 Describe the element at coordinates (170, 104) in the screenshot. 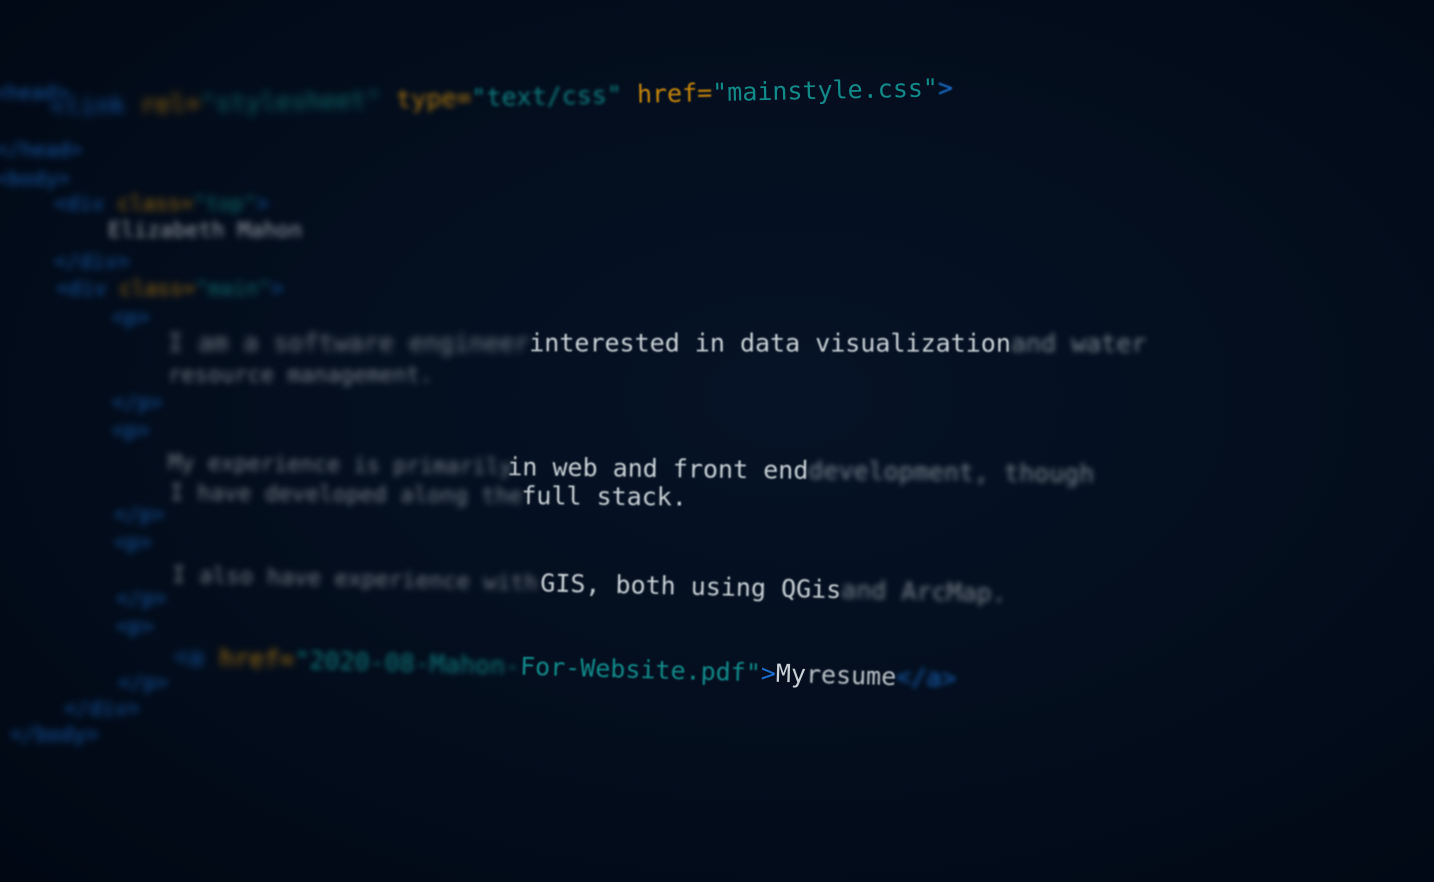

I see `code-token-attribute: rel=` at that location.